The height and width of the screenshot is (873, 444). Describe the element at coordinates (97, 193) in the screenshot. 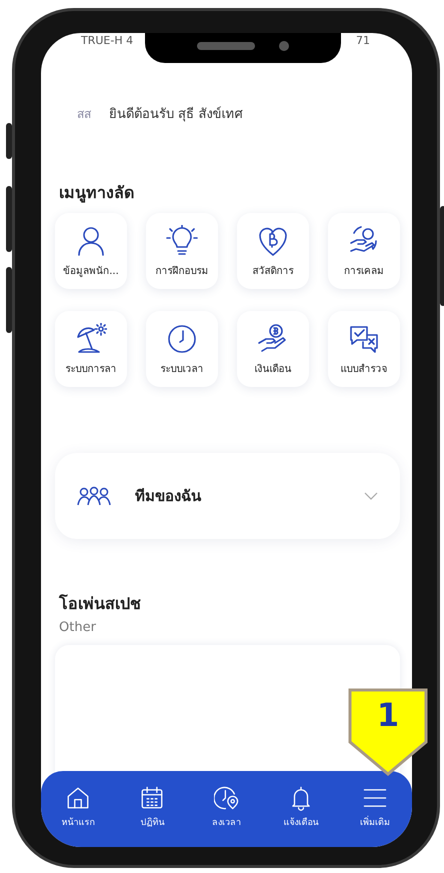

I see `section-title: เมนูทางลัด` at that location.